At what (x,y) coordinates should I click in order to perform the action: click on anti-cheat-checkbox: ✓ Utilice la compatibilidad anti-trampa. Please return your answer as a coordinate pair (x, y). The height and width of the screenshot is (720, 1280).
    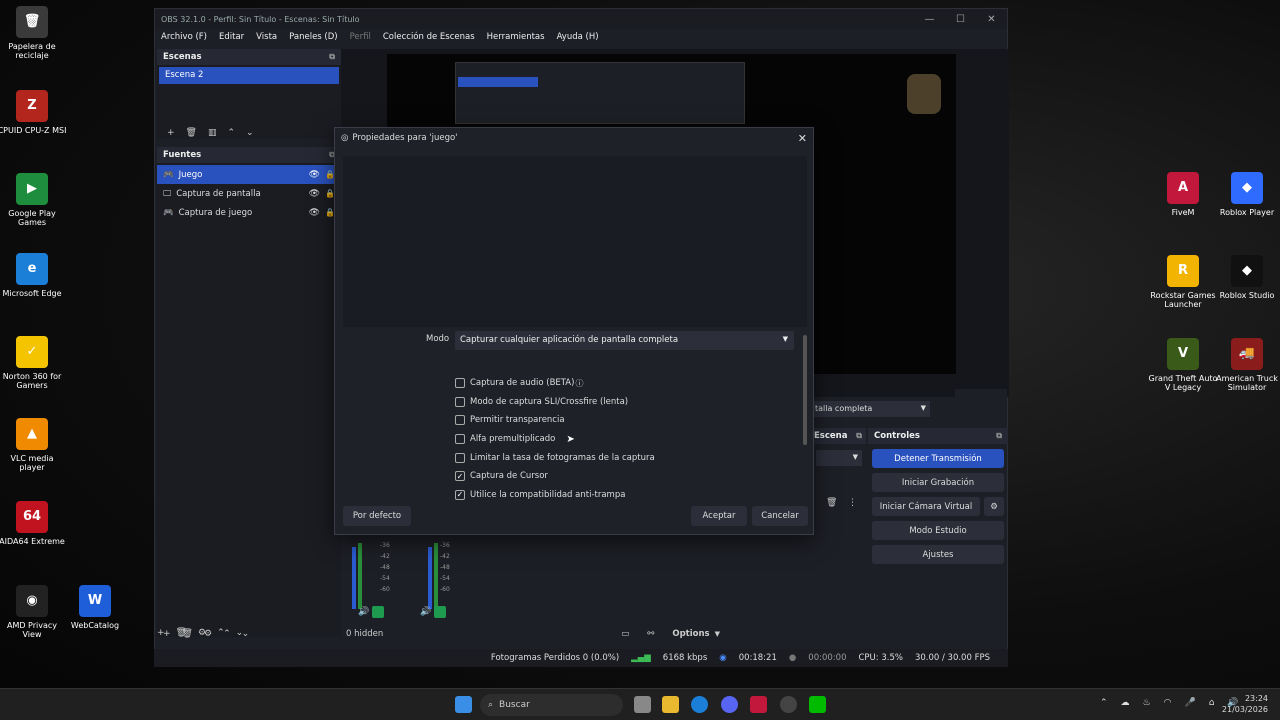
    Looking at the image, I should click on (555, 495).